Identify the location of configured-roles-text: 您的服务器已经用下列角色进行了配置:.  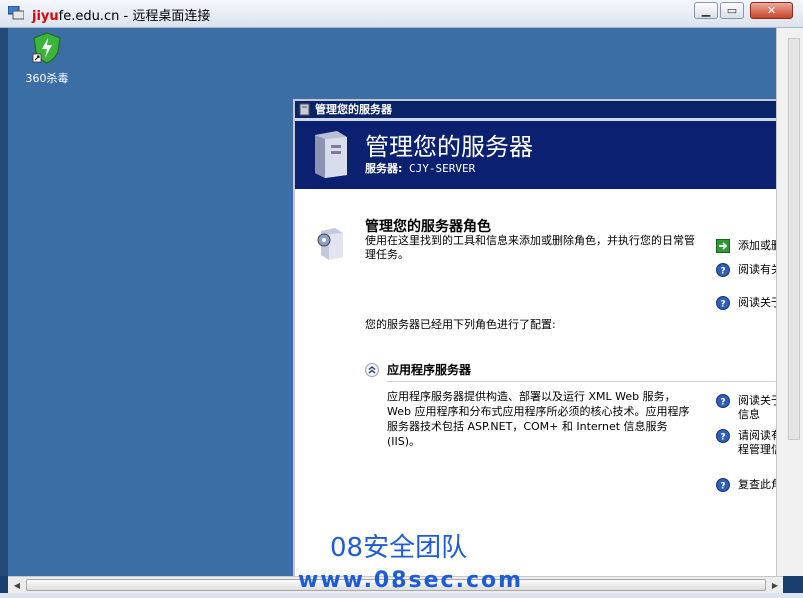
(460, 324).